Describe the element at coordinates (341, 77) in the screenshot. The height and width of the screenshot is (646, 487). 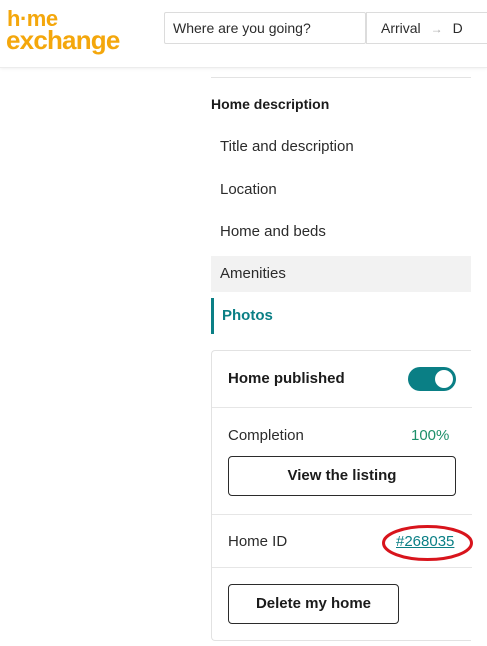
I see `section-divider` at that location.